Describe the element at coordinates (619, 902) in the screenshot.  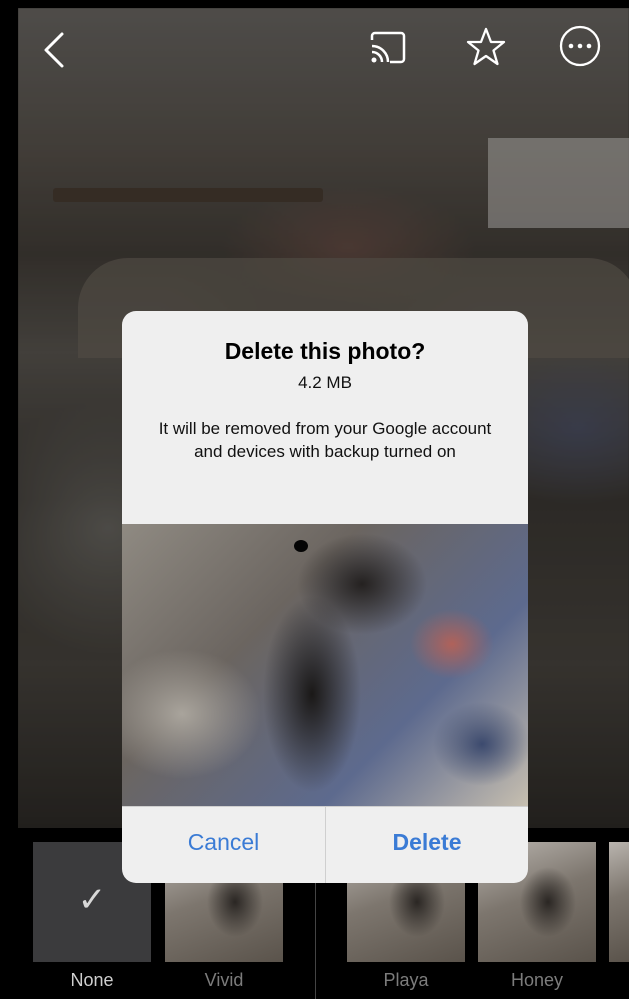
I see `filter-thumbnail` at that location.